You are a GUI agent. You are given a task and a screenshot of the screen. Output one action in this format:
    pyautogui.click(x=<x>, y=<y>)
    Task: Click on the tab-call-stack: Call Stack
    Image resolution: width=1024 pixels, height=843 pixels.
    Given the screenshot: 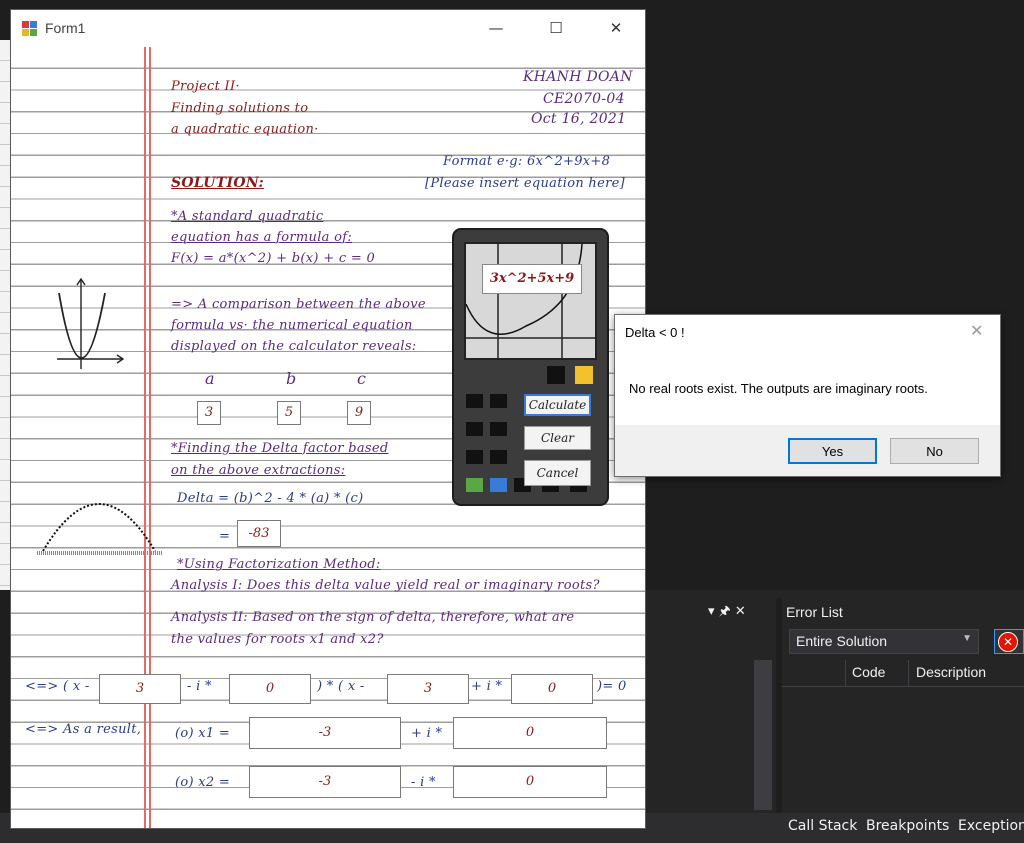 What is the action you would take?
    pyautogui.click(x=822, y=826)
    